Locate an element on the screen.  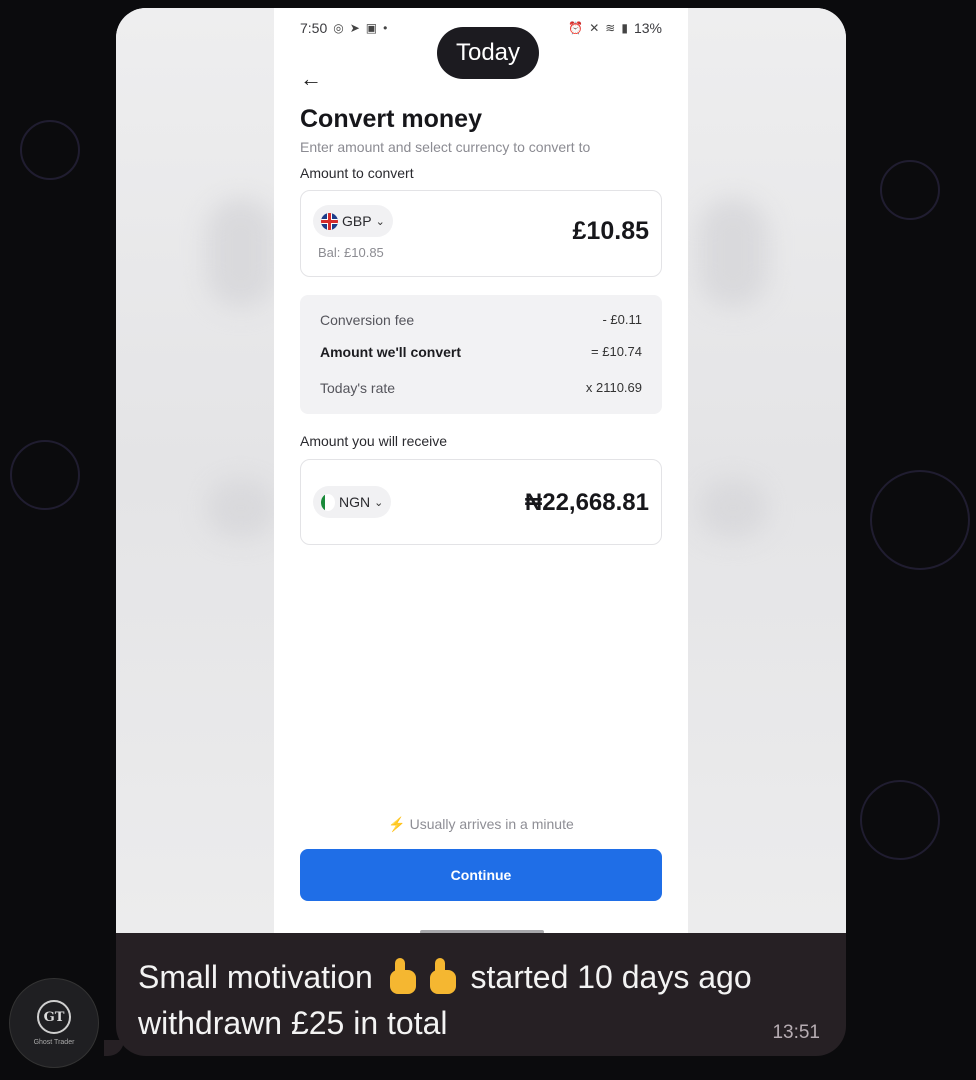
alarm-icon: ⏰ is located at coordinates (576, 28).